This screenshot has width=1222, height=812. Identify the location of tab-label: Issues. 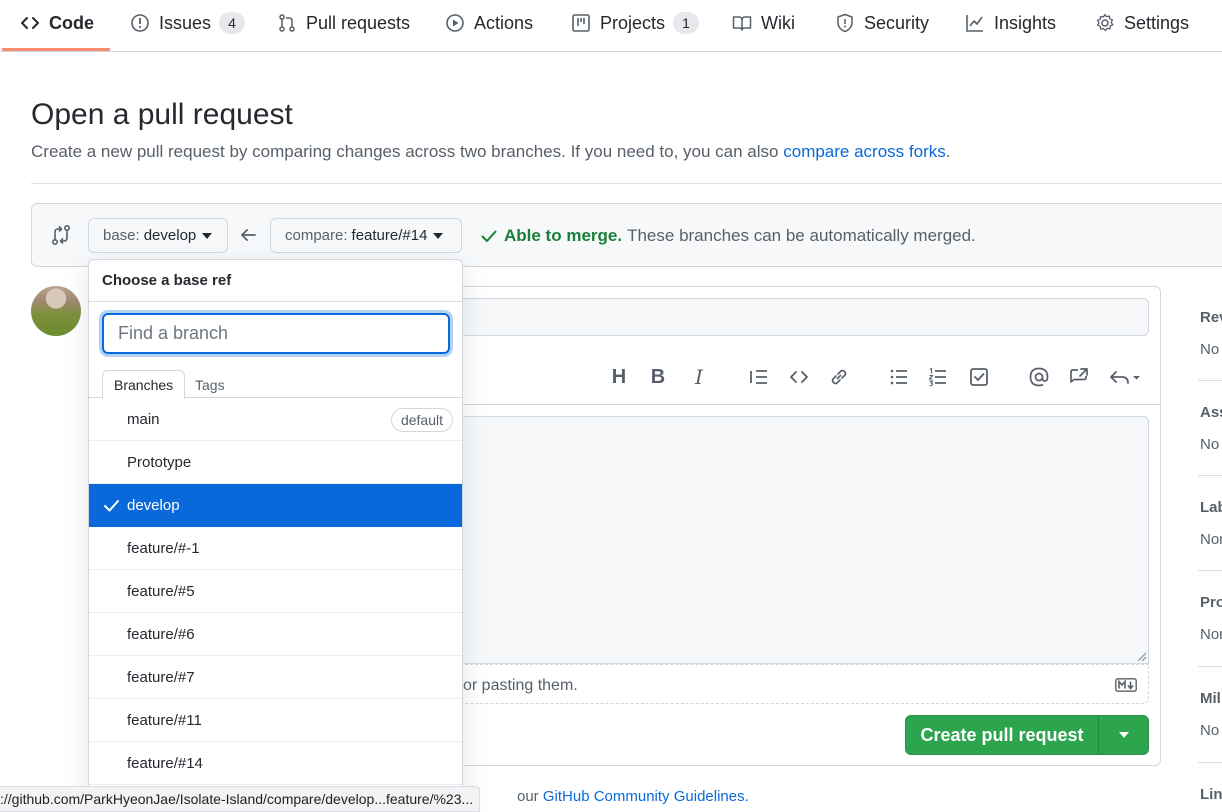
(185, 22).